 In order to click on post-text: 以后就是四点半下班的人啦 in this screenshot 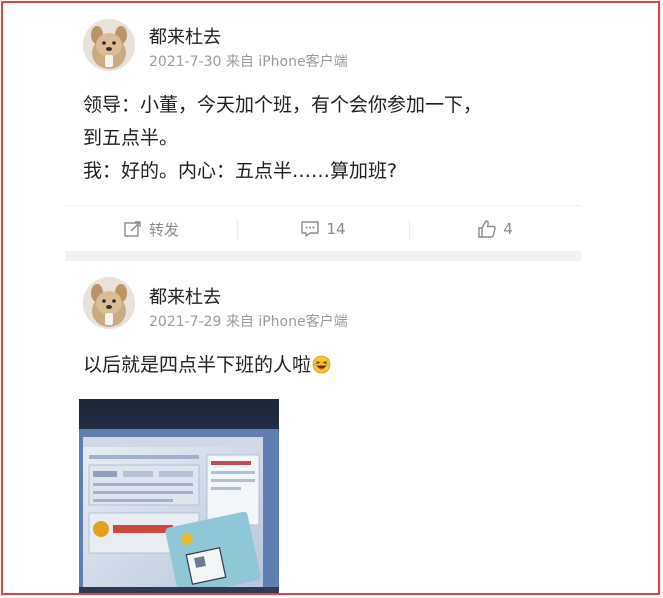, I will do `click(207, 365)`.